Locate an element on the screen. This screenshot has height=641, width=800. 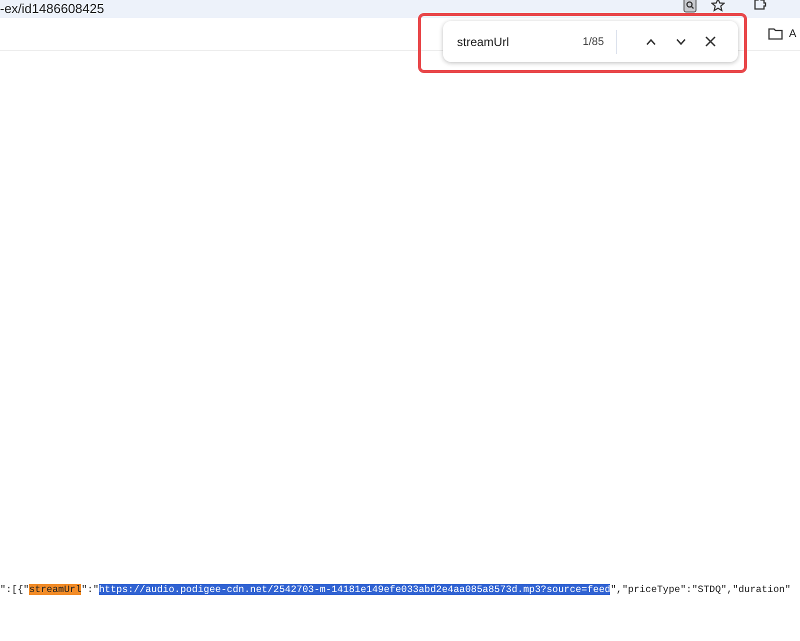
extension-icon is located at coordinates (760, 5).